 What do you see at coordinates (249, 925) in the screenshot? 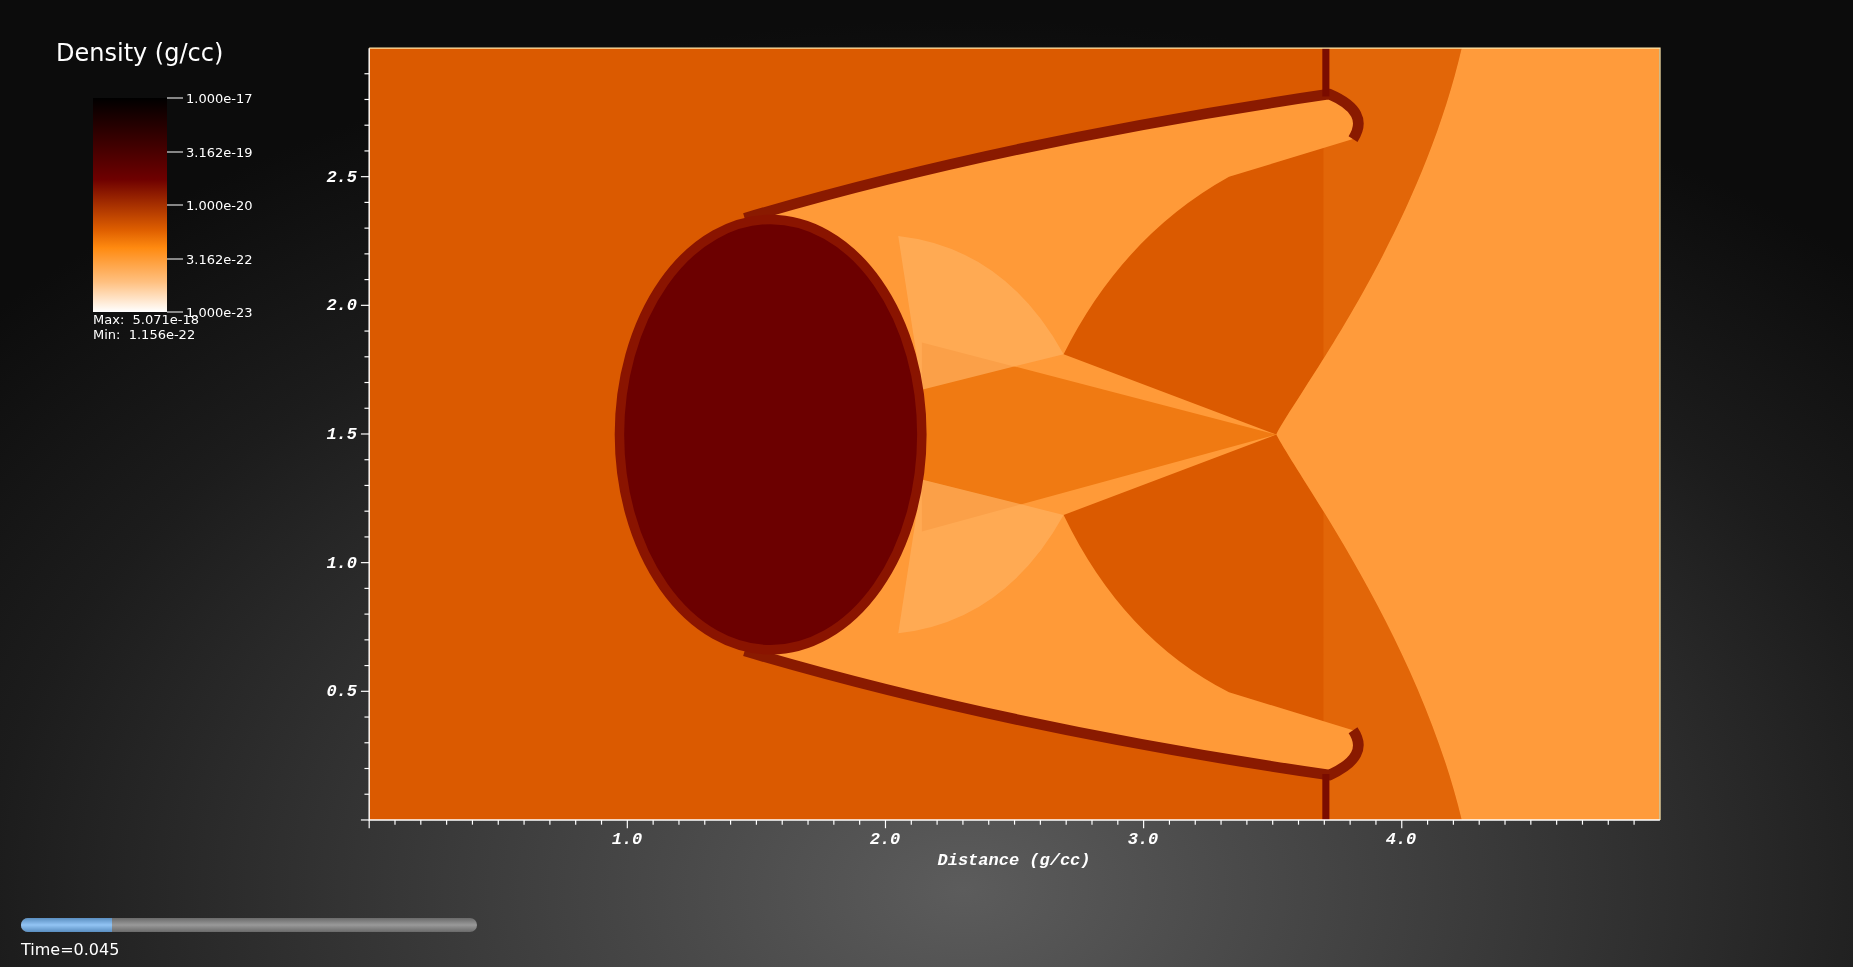
I see `time-slider-track` at bounding box center [249, 925].